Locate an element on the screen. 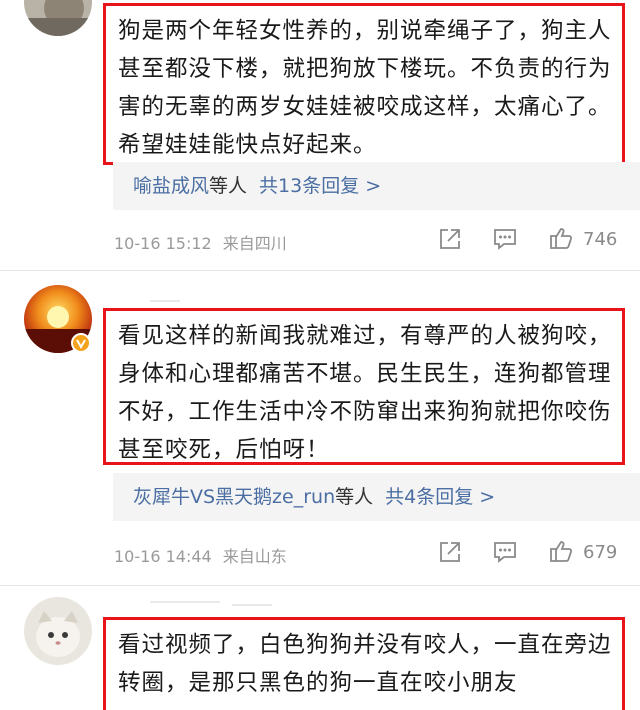 This screenshot has width=640, height=710. comment-highlight-box: 看过视频了，白色狗狗并没有咬人，一直在旁边转圈，是那只黑色的狗一直在咬小朋友 is located at coordinates (364, 663).